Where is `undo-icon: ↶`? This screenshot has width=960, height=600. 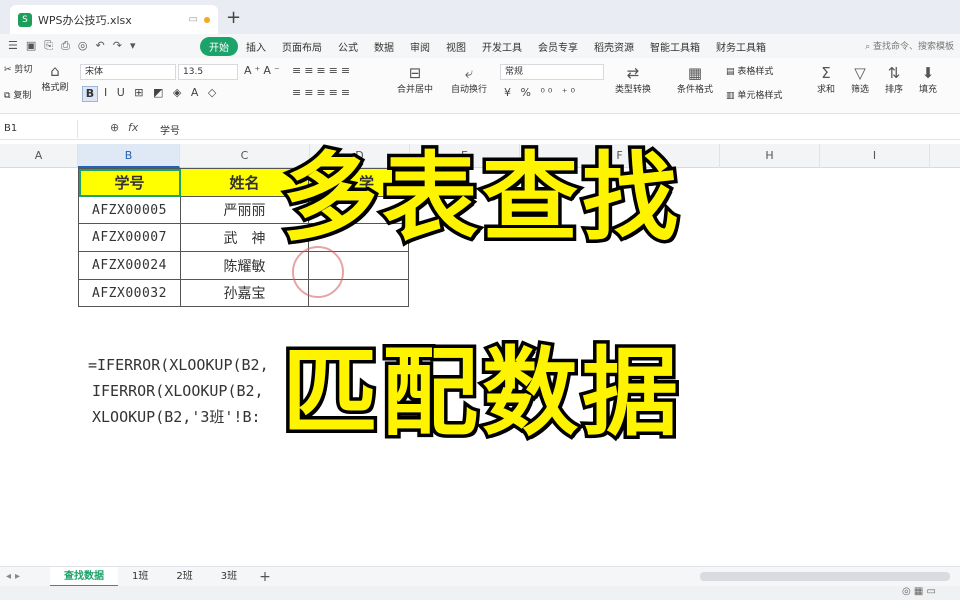 undo-icon: ↶ is located at coordinates (100, 46).